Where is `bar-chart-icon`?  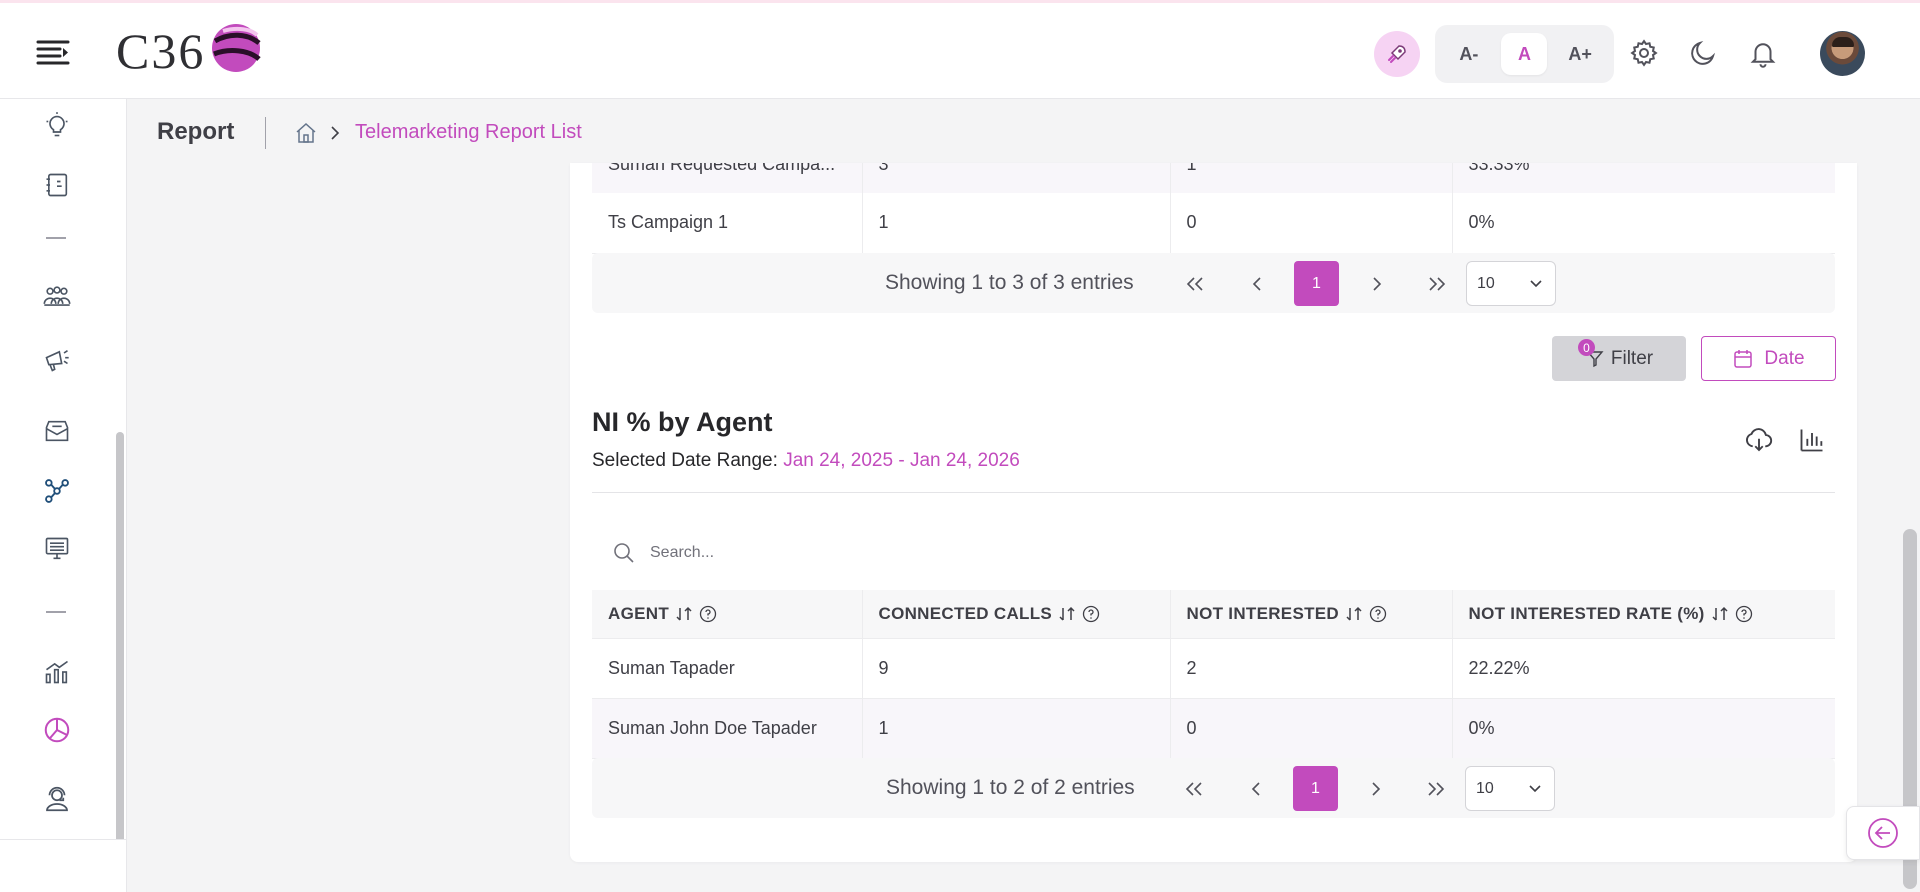 bar-chart-icon is located at coordinates (1812, 440).